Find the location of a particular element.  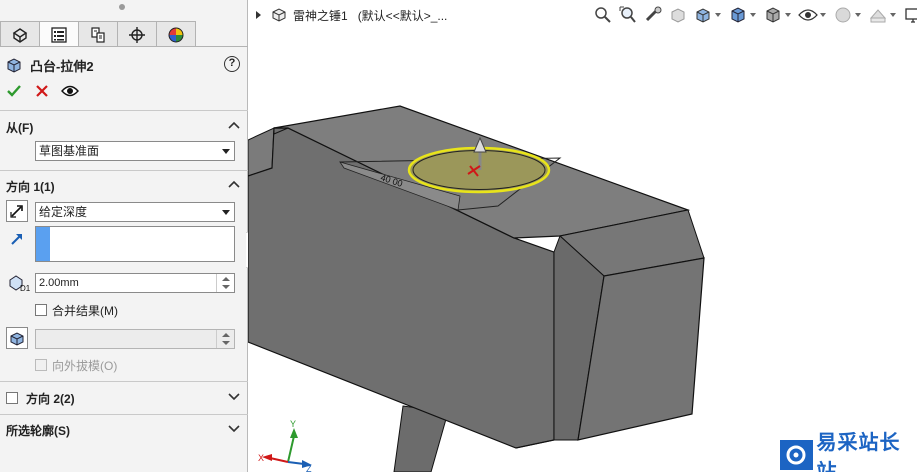

view-settings-button is located at coordinates (909, 15).